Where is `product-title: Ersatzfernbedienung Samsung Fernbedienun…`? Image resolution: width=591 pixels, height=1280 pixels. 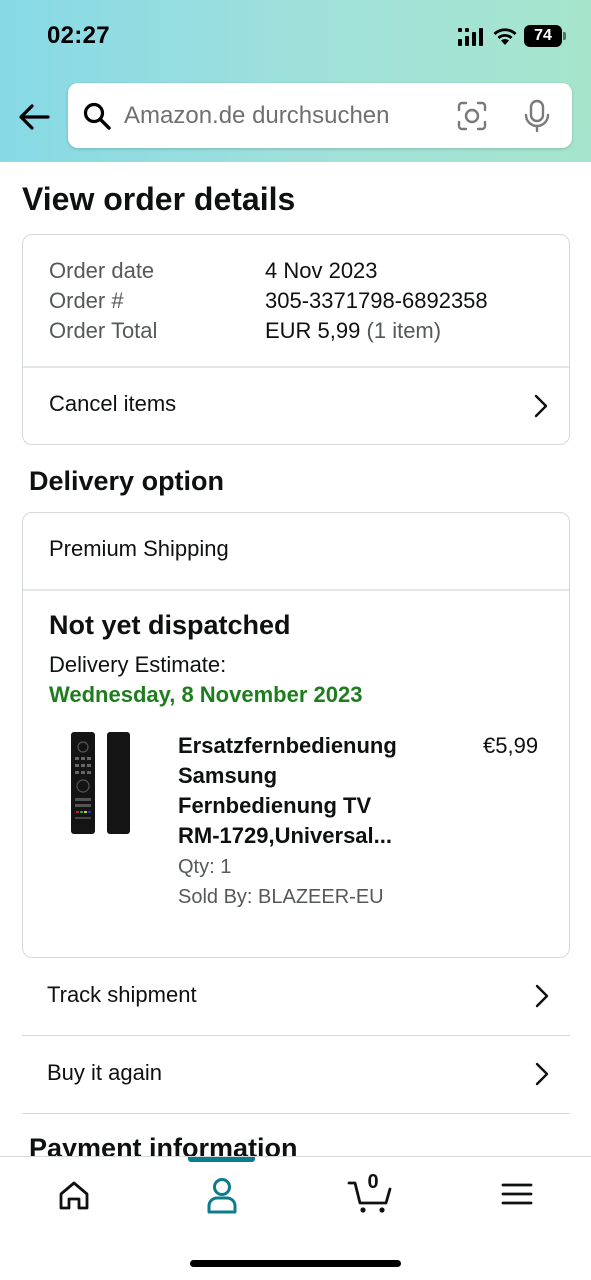
product-title: Ersatzfernbedienung Samsung Fernbedienun… is located at coordinates (298, 791).